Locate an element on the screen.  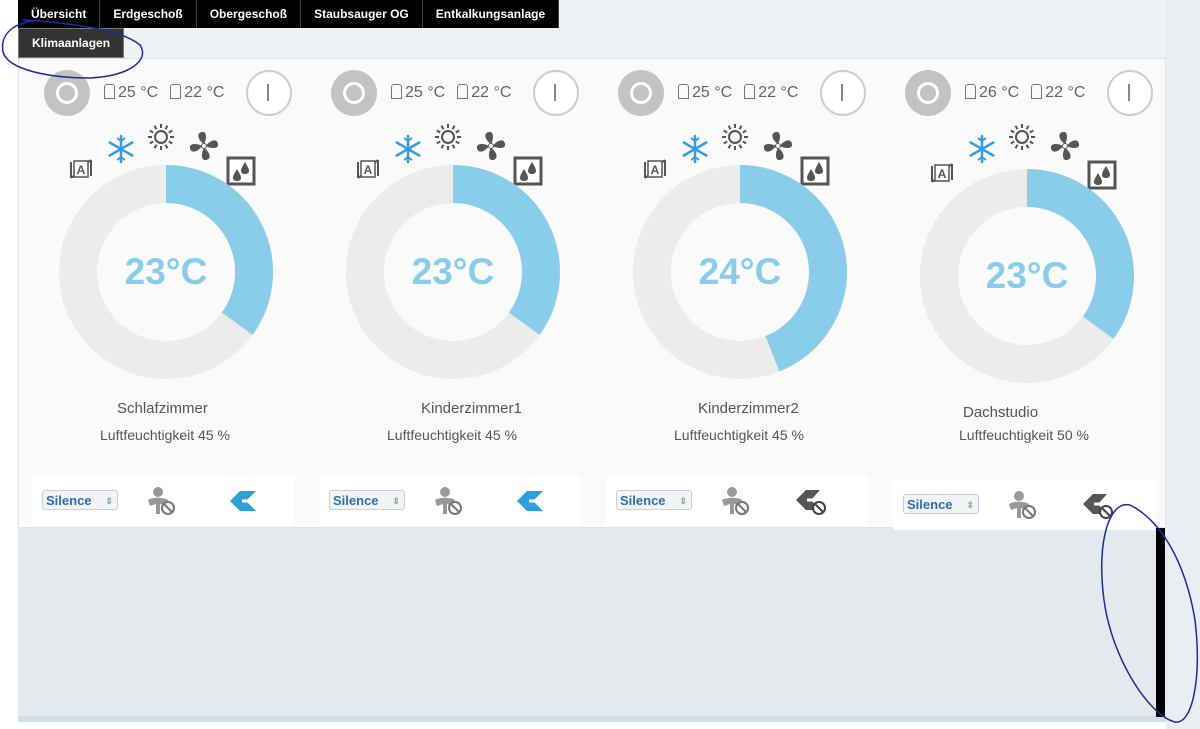
indoor-temp: 26 °C is located at coordinates (999, 92).